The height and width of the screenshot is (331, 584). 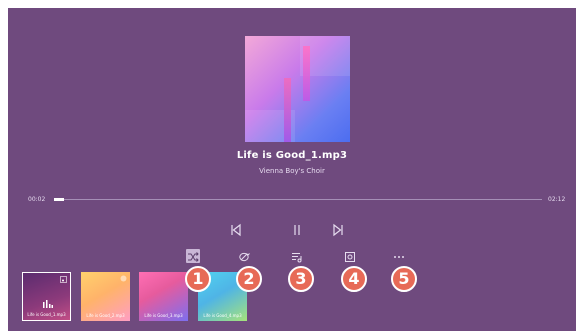 I want to click on track-title: Life is Good_1.mp3, so click(x=292, y=155).